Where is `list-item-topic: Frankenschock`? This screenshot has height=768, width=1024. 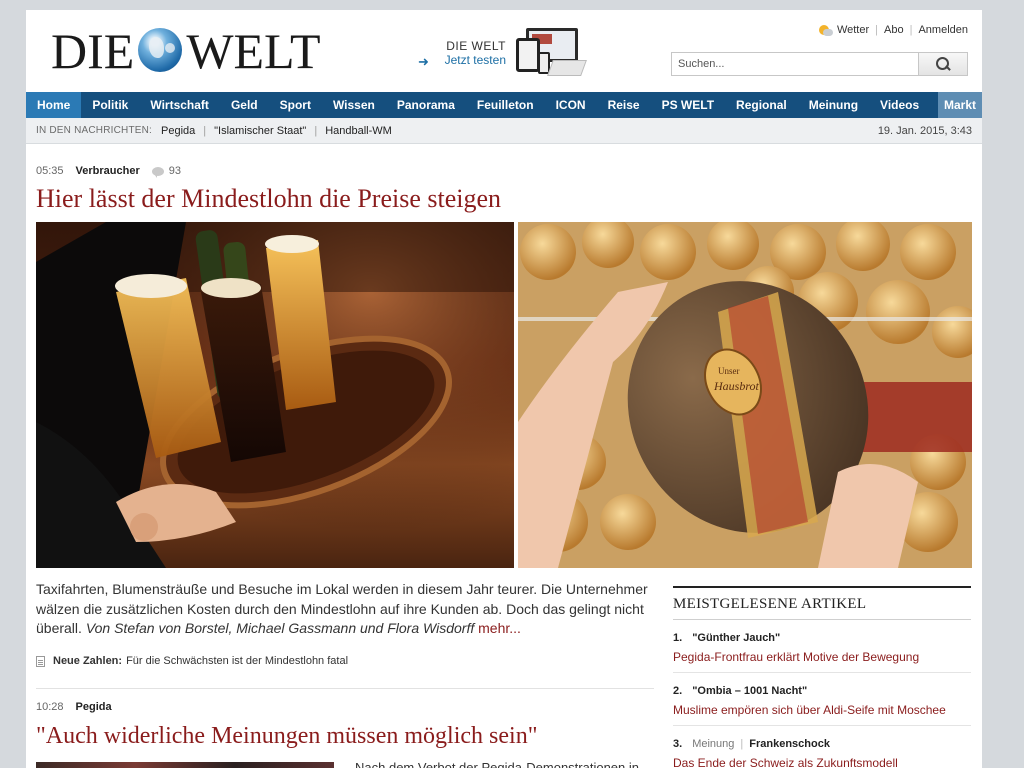 list-item-topic: Frankenschock is located at coordinates (789, 744).